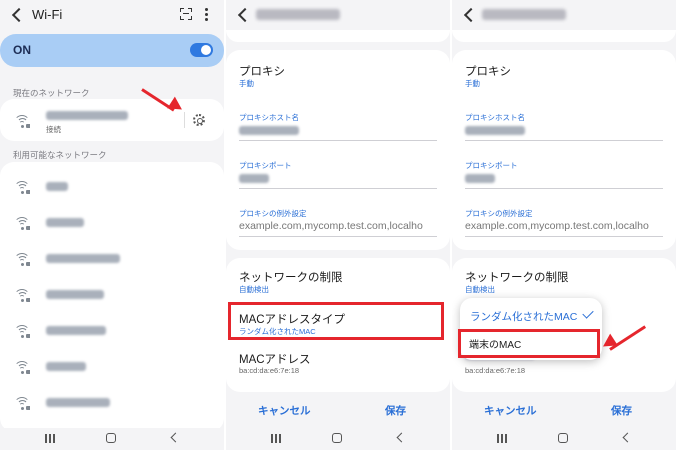 The width and height of the screenshot is (677, 450). Describe the element at coordinates (184, 120) in the screenshot. I see `divider` at that location.